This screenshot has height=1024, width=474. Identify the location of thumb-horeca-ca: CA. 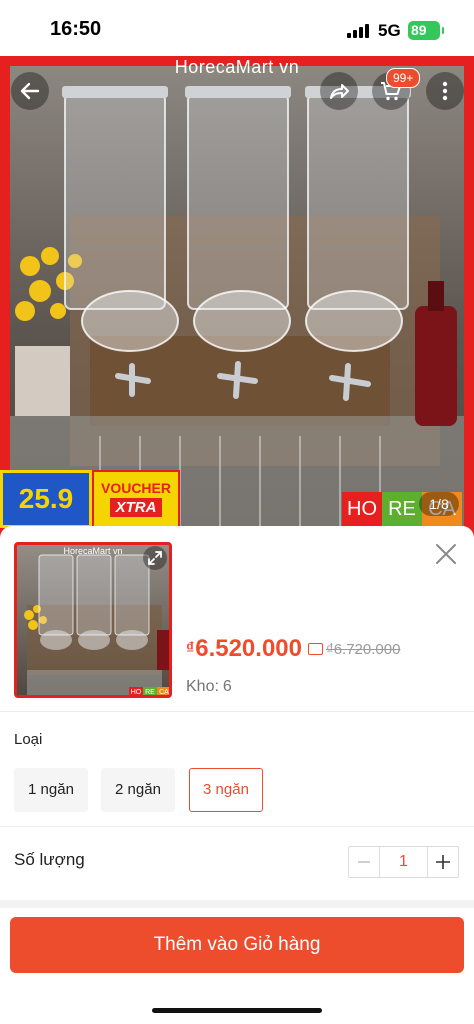
(163, 691).